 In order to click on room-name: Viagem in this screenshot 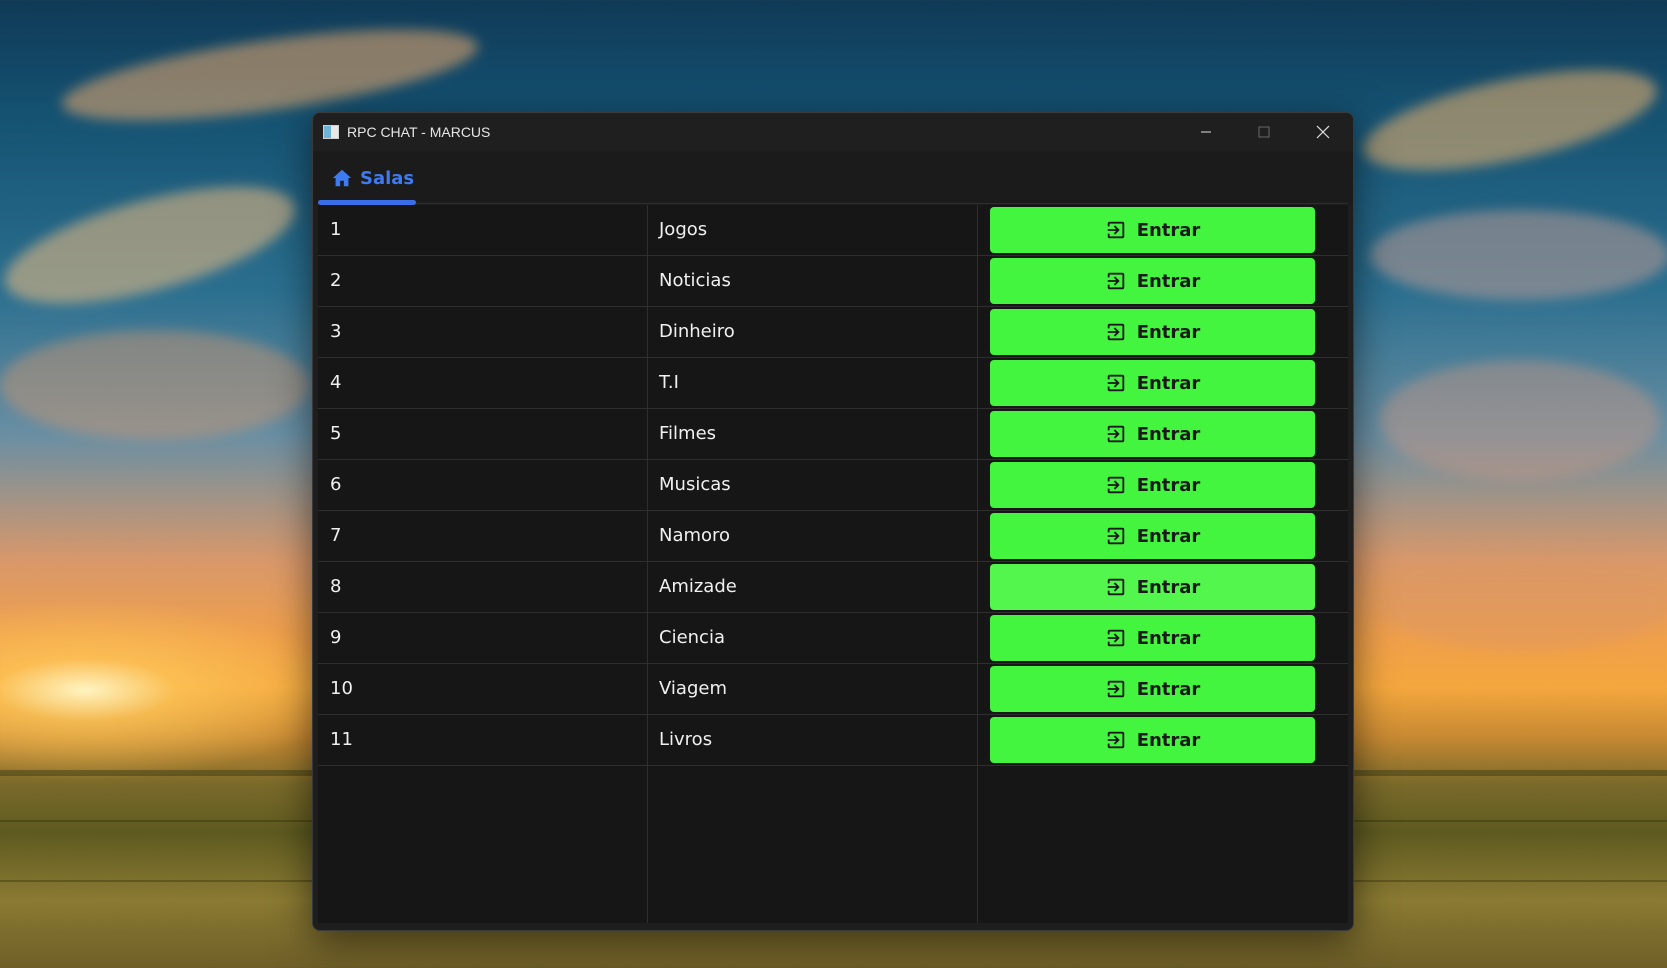, I will do `click(693, 688)`.